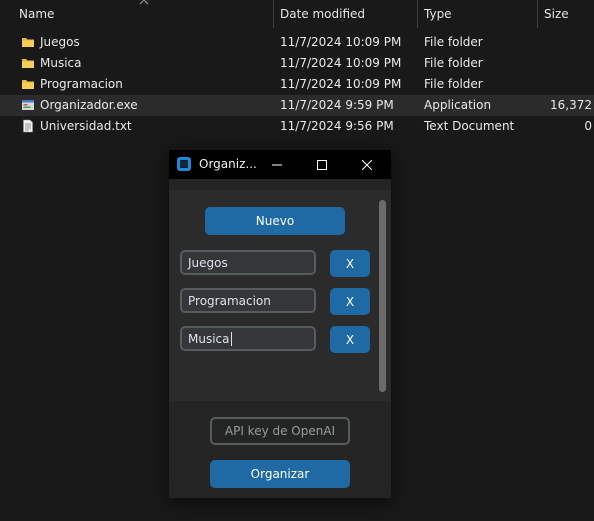 The image size is (594, 521). What do you see at coordinates (469, 126) in the screenshot?
I see `file-type: Text Document` at bounding box center [469, 126].